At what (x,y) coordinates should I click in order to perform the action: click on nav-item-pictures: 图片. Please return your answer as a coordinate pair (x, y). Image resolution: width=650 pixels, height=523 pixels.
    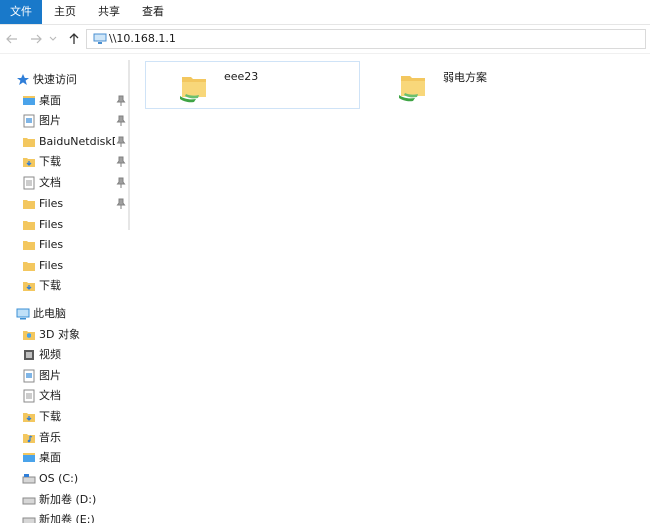
    Looking at the image, I should click on (64, 121).